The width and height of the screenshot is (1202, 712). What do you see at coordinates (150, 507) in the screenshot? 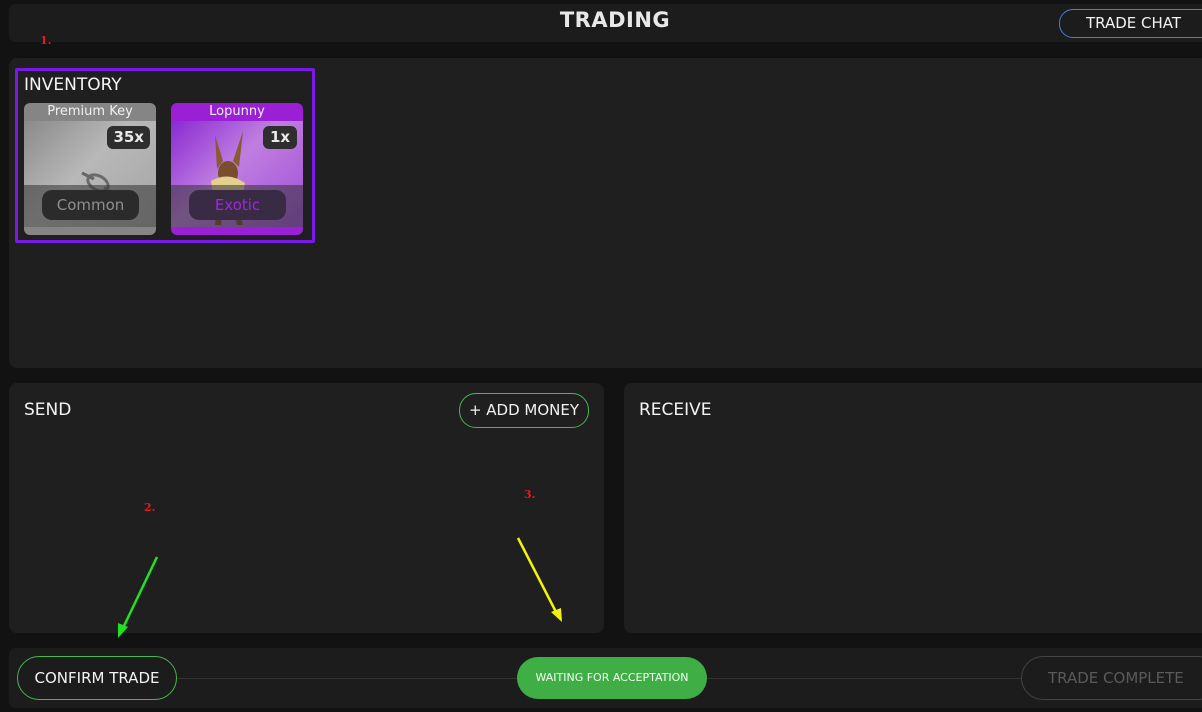
I see `annotation-2: 2.` at bounding box center [150, 507].